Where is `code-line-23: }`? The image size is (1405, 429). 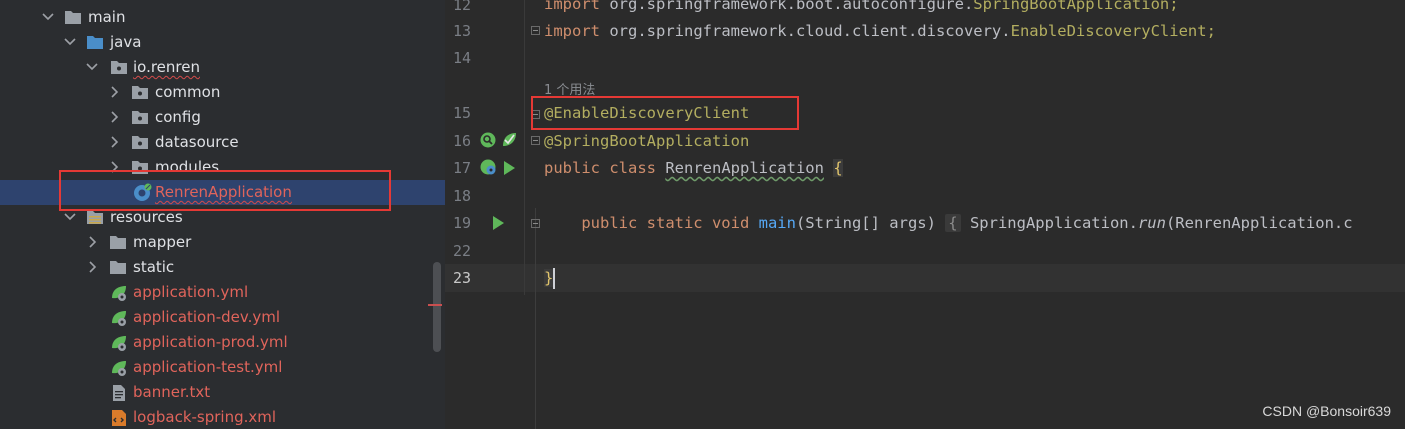 code-line-23: } is located at coordinates (549, 278).